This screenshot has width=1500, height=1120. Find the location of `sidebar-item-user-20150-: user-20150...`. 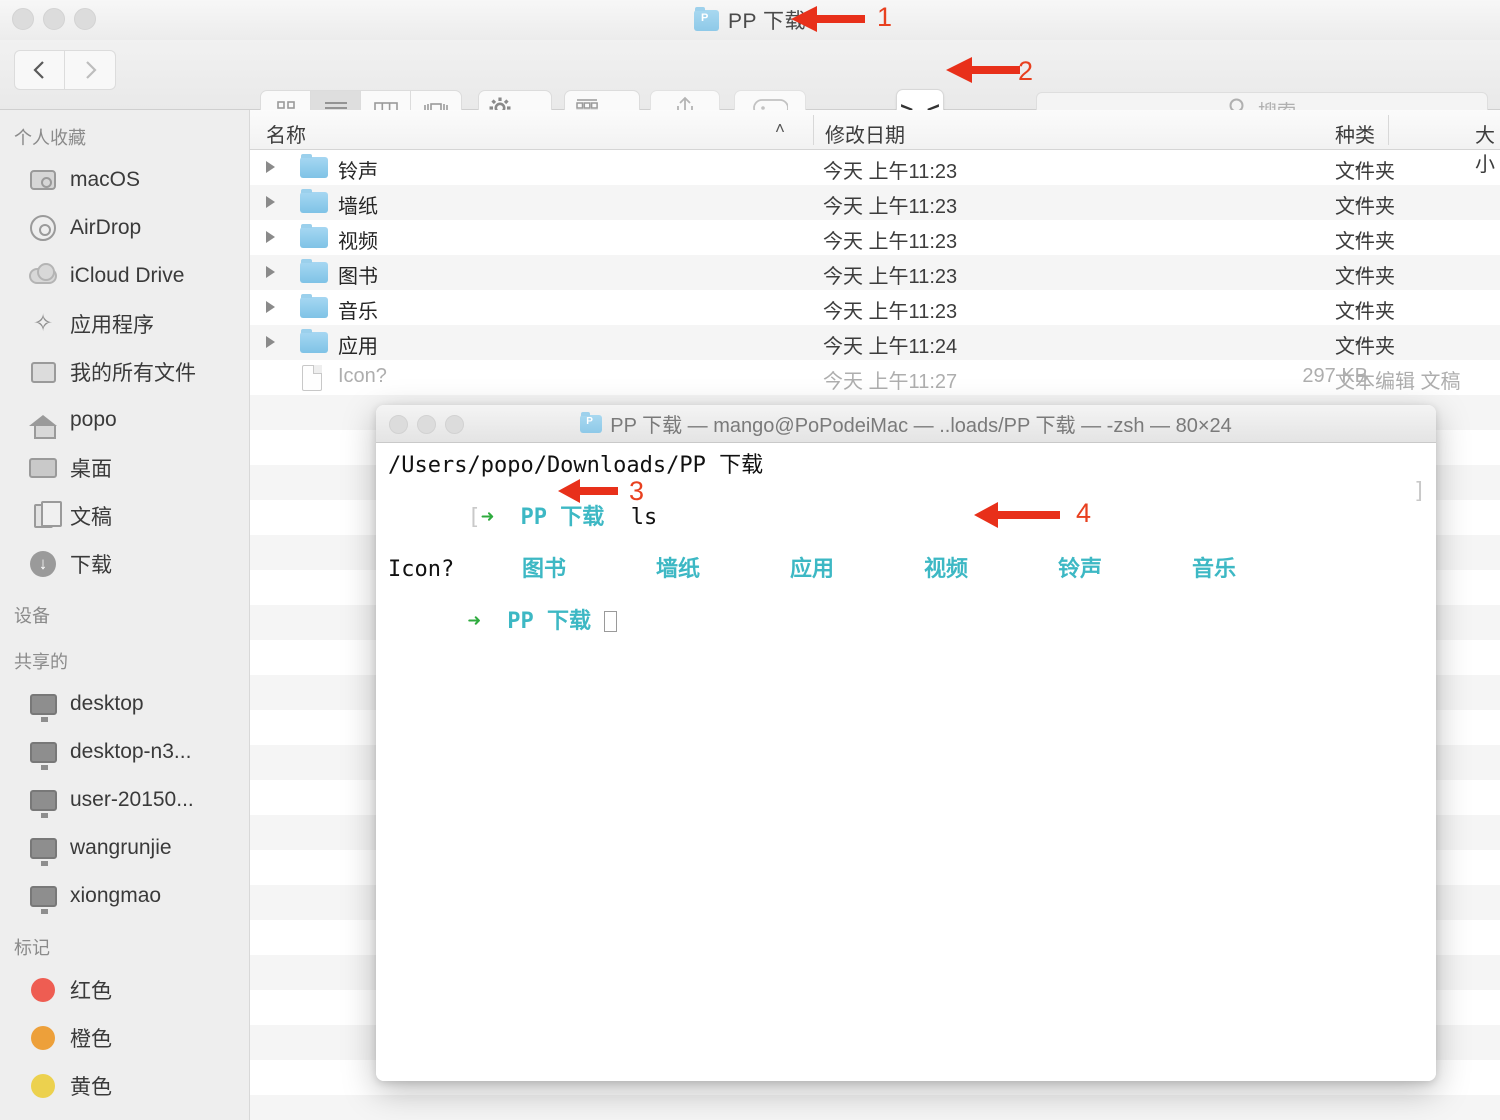

sidebar-item-user-20150-: user-20150... is located at coordinates (124, 800).